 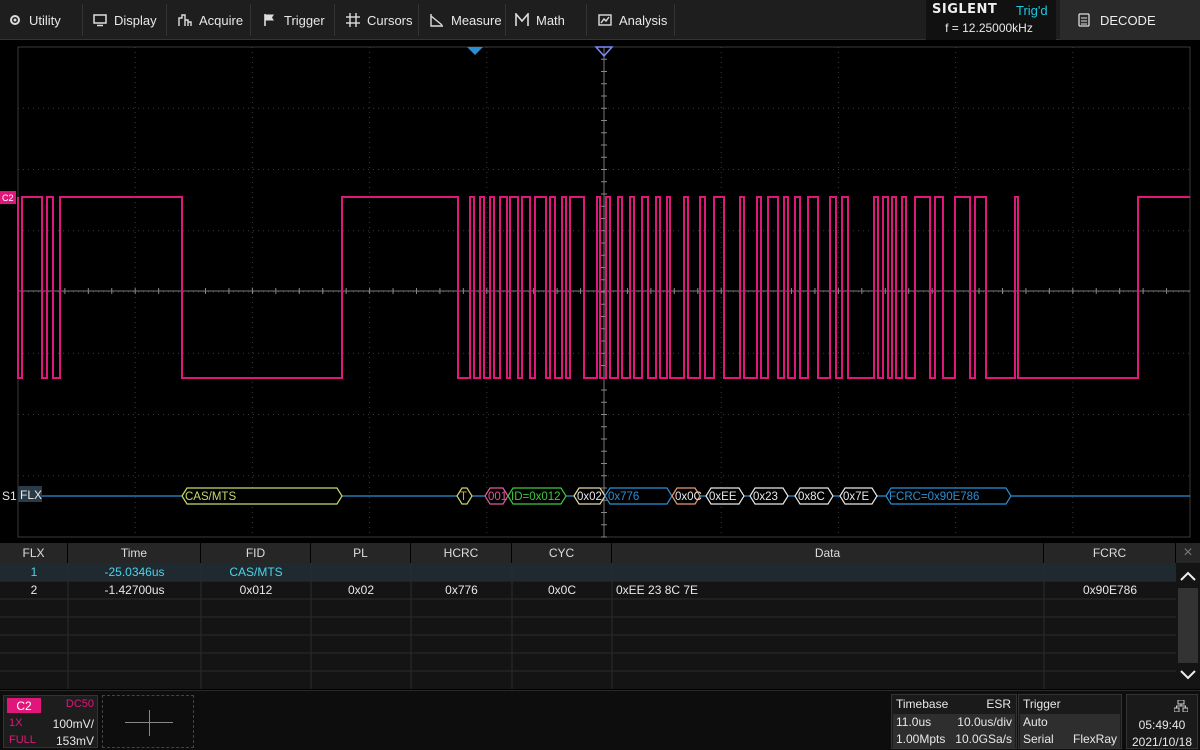 I want to click on bus-frame-label: 001, so click(x=497, y=497).